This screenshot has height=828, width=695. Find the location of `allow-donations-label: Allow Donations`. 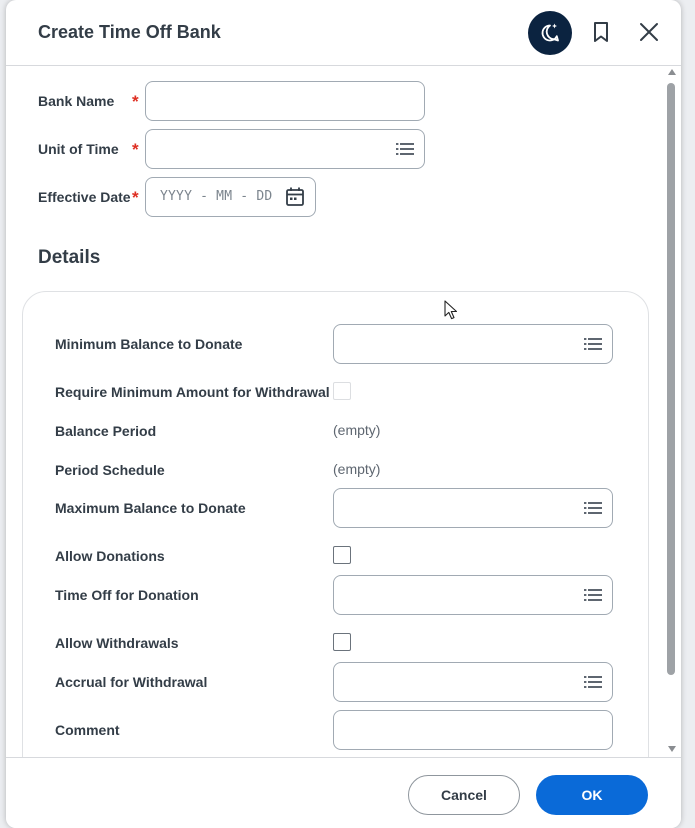

allow-donations-label: Allow Donations is located at coordinates (110, 556).